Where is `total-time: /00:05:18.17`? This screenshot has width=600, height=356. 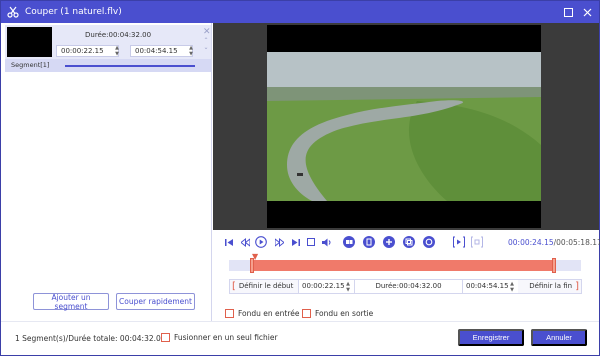
total-time: /00:05:18.17 is located at coordinates (576, 242).